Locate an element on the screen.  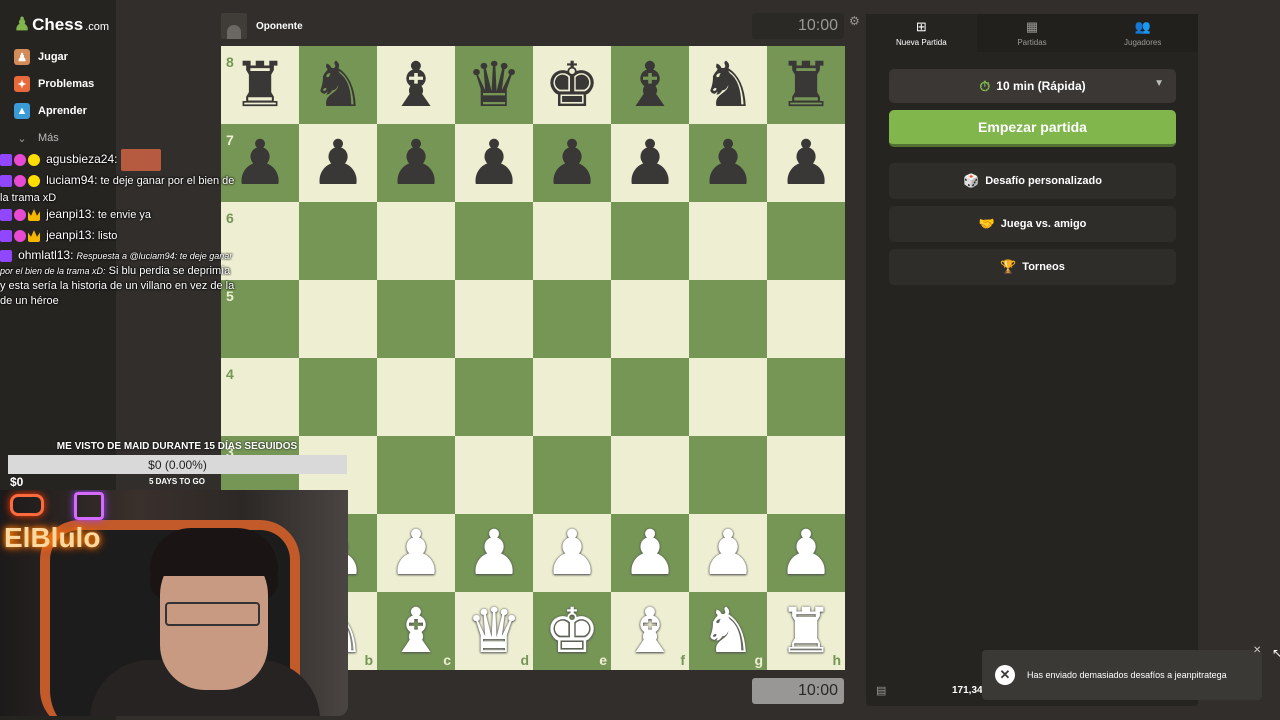
board-square-e4 is located at coordinates (572, 397).